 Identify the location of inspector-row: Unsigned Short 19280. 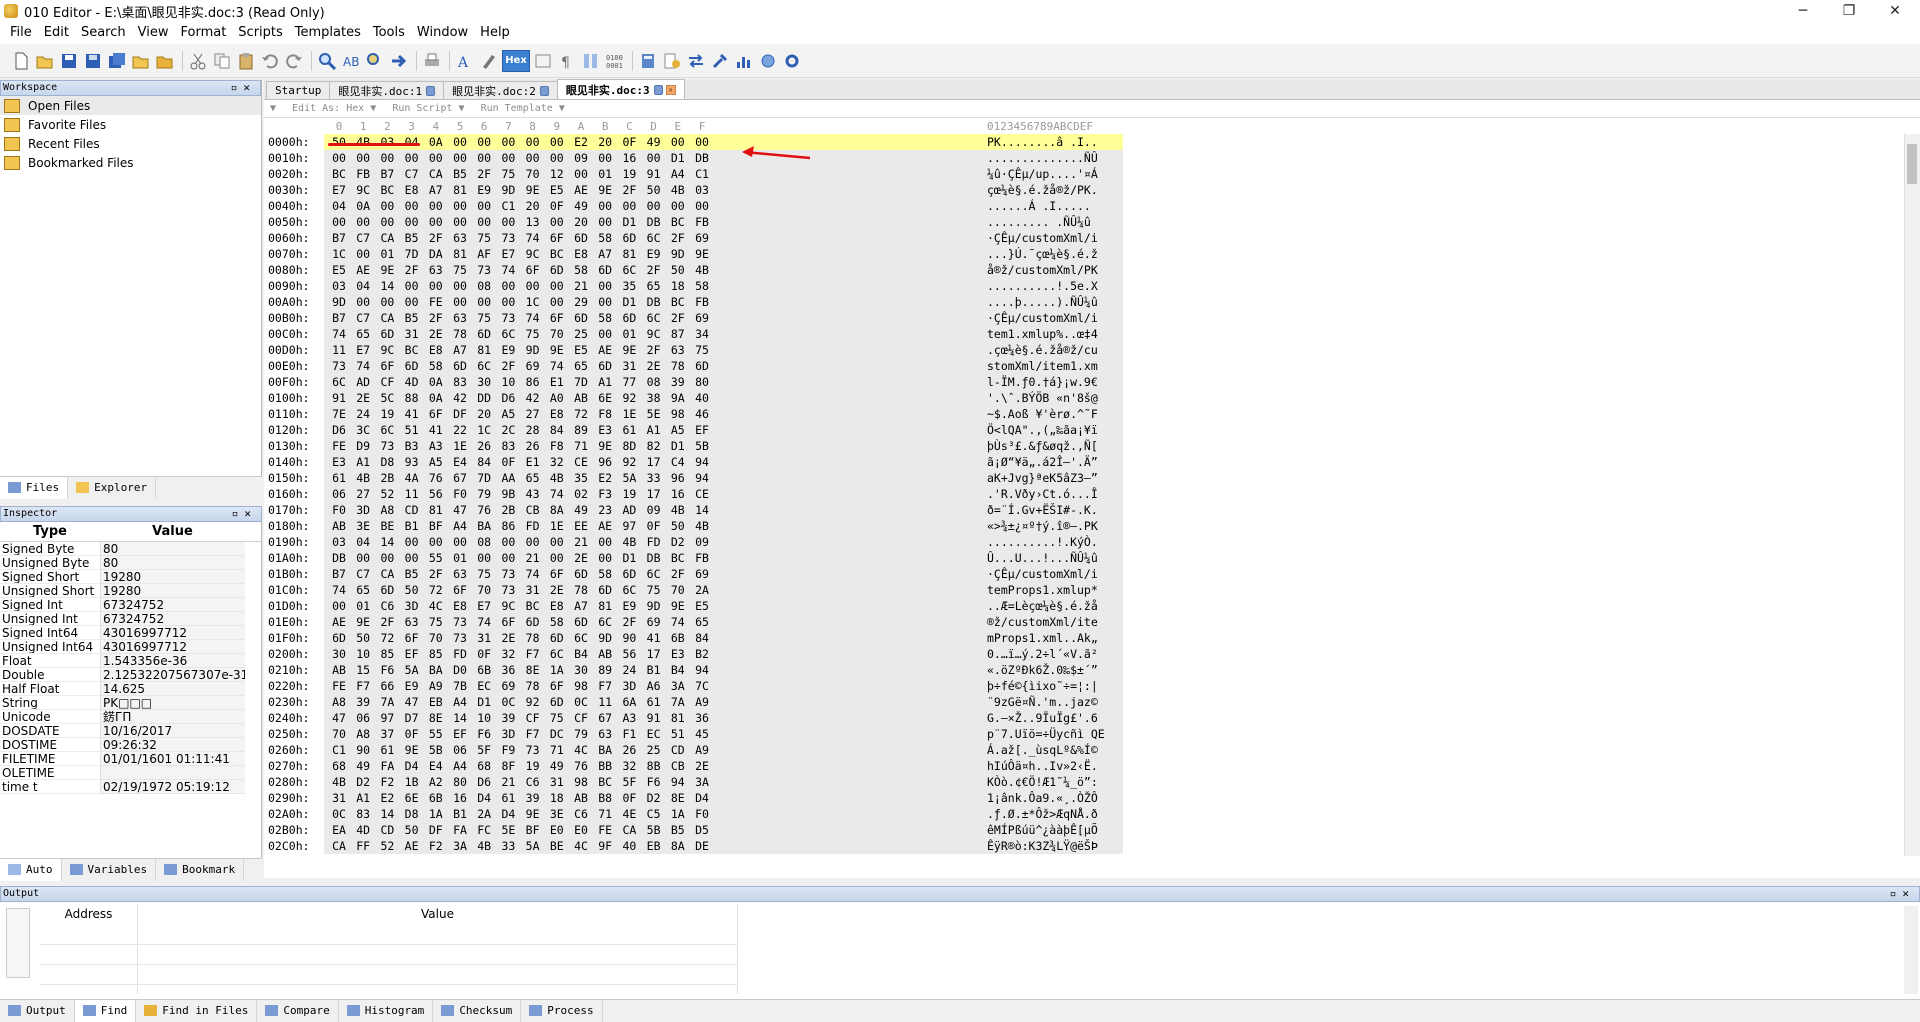
(130, 591).